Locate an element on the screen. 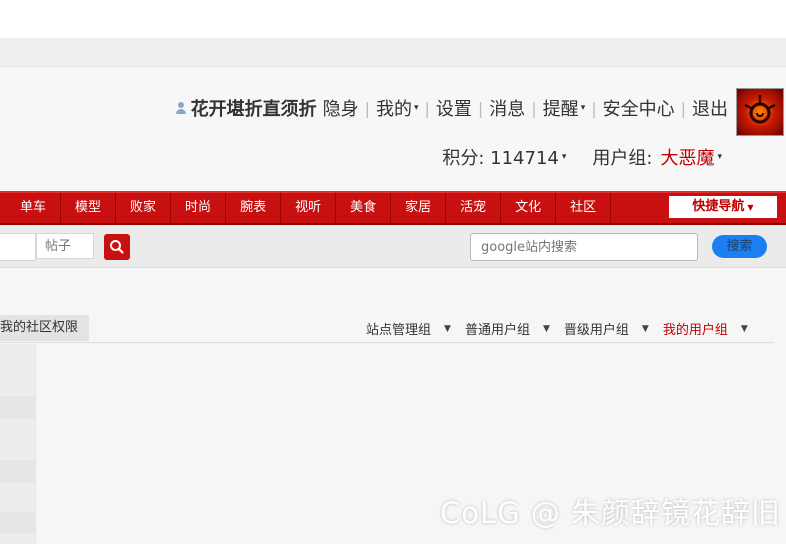  reminders-menu: 提醒 is located at coordinates (561, 108).